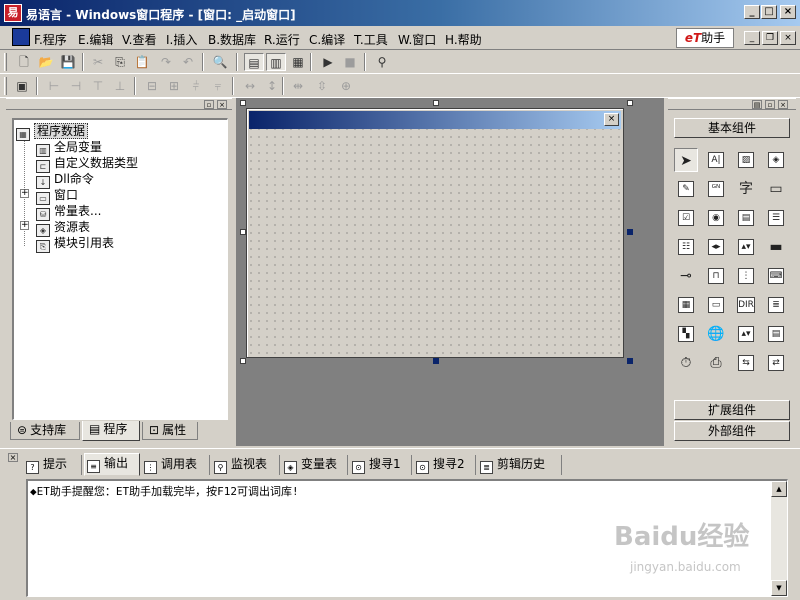 Image resolution: width=800 pixels, height=600 pixels. Describe the element at coordinates (181, 39) in the screenshot. I see `menu-insert: I.插入` at that location.